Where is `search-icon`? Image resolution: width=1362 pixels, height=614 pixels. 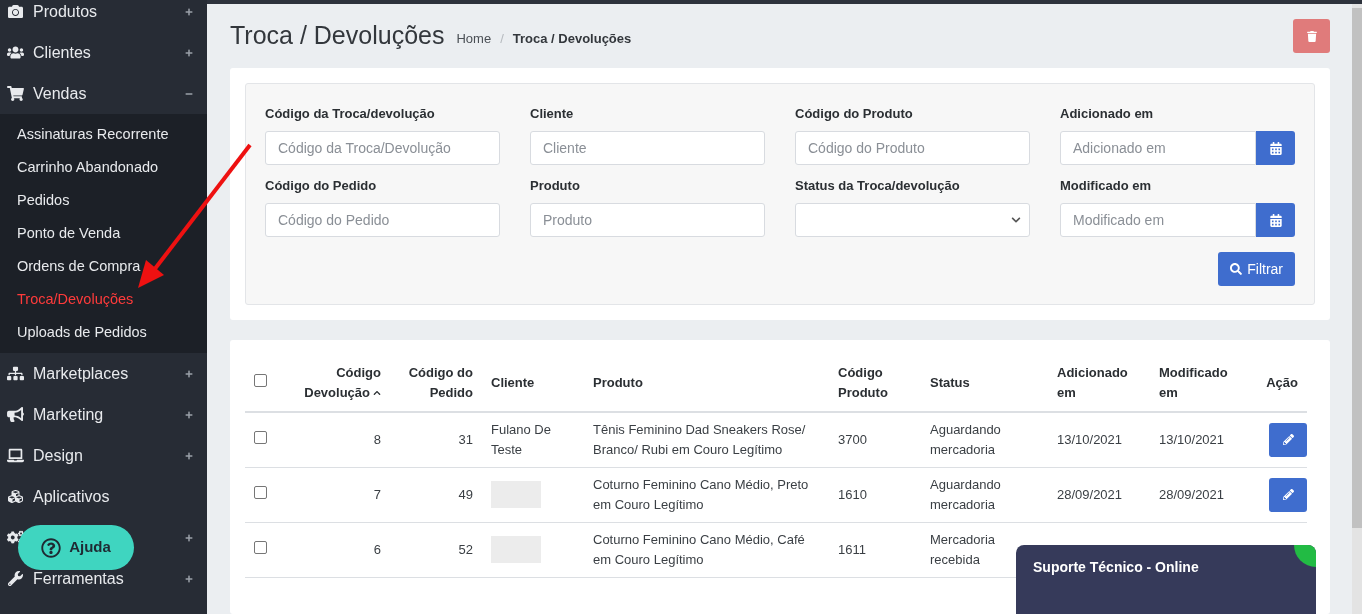 search-icon is located at coordinates (1236, 269).